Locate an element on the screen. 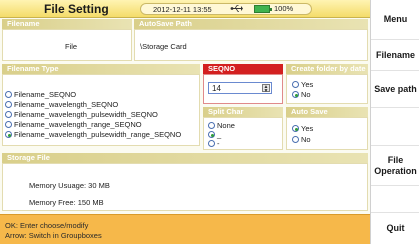 The image size is (419, 244). title-bar: File Setting 2012-12-11 13:55 100% is located at coordinates (185, 9).